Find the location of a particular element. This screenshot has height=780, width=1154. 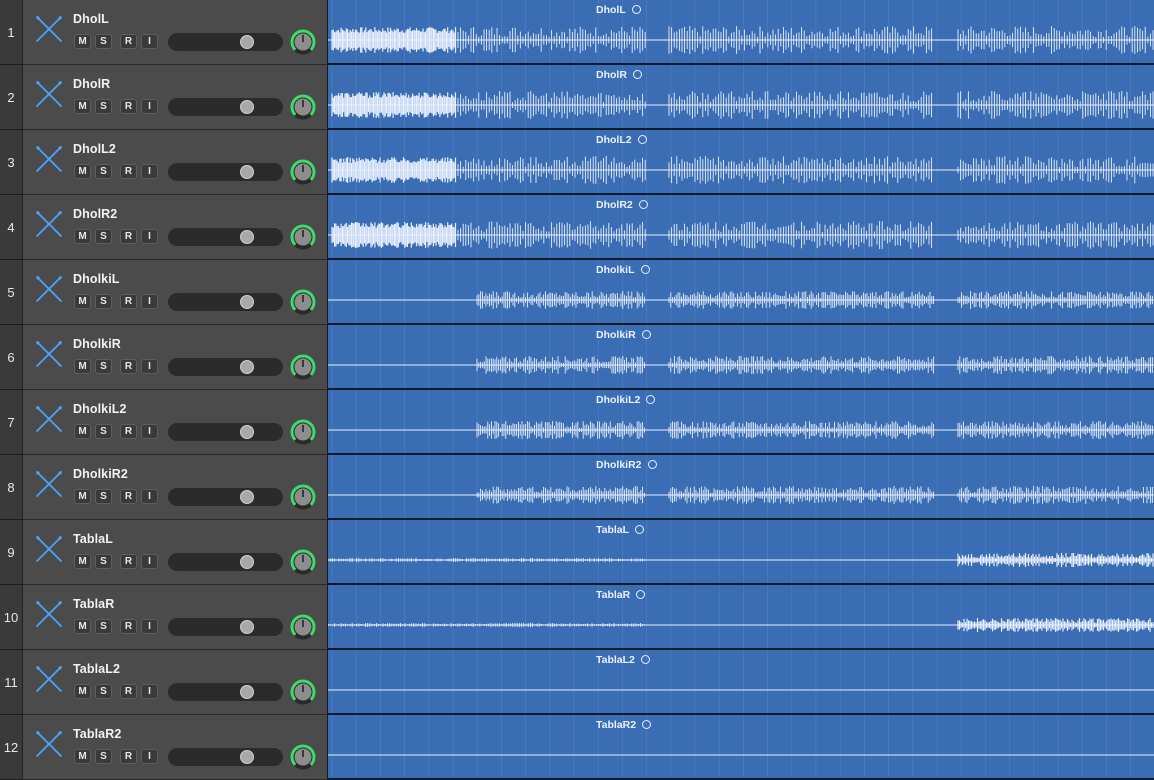

track-header: DholkiR2 M S R I is located at coordinates (175, 487).